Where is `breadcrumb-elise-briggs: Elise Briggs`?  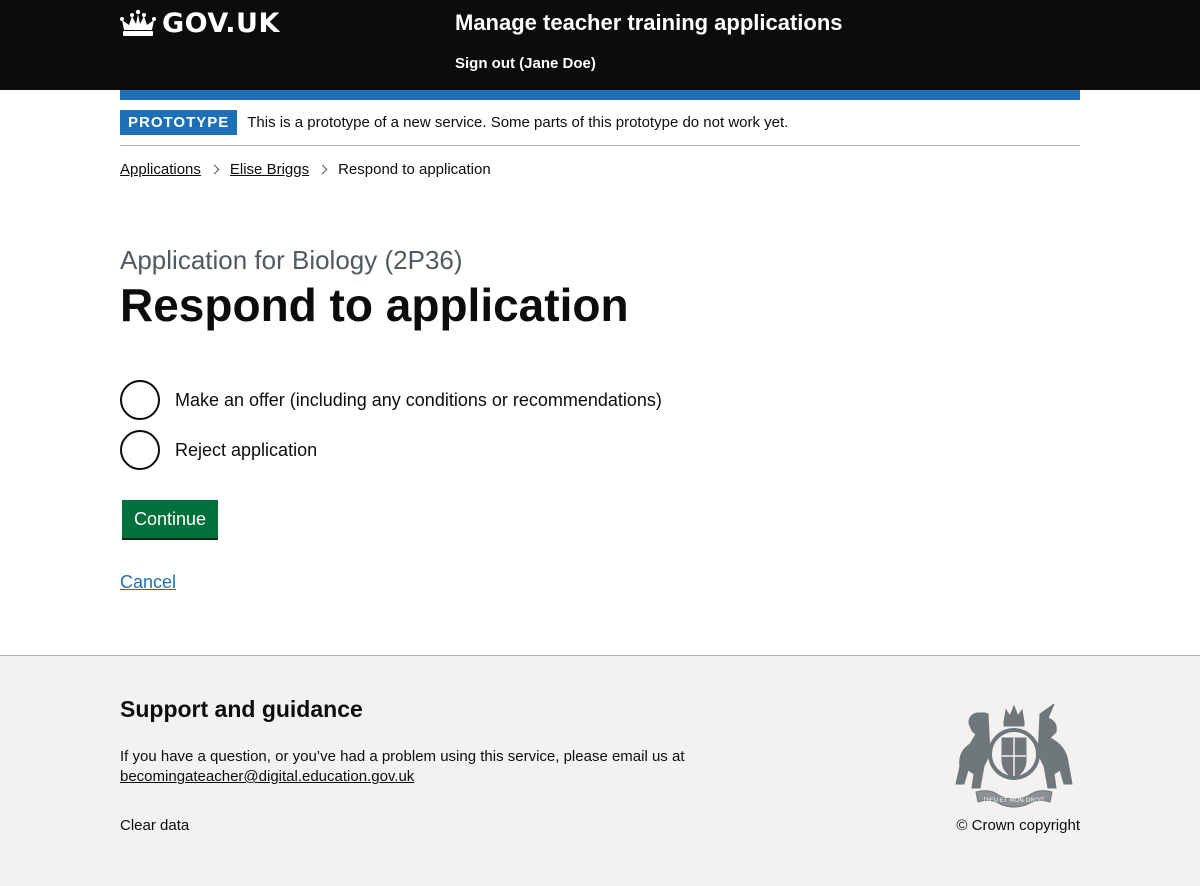
breadcrumb-elise-briggs: Elise Briggs is located at coordinates (269, 169).